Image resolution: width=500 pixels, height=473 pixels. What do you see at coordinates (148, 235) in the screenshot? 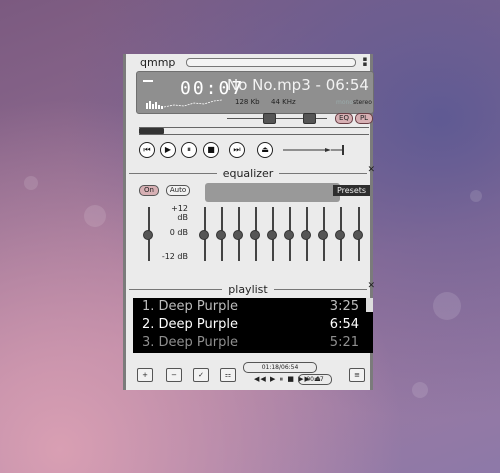
I see `preamp-slider` at bounding box center [148, 235].